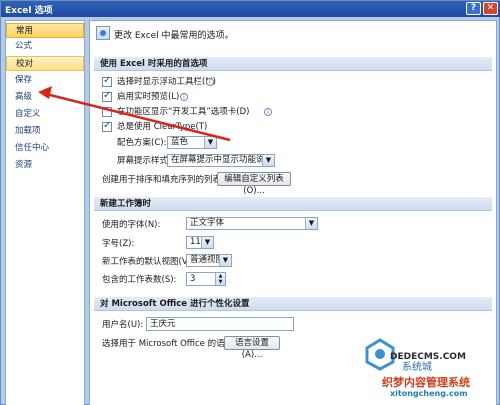 The height and width of the screenshot is (405, 500). Describe the element at coordinates (473, 8) in the screenshot. I see `help-button: ?` at that location.